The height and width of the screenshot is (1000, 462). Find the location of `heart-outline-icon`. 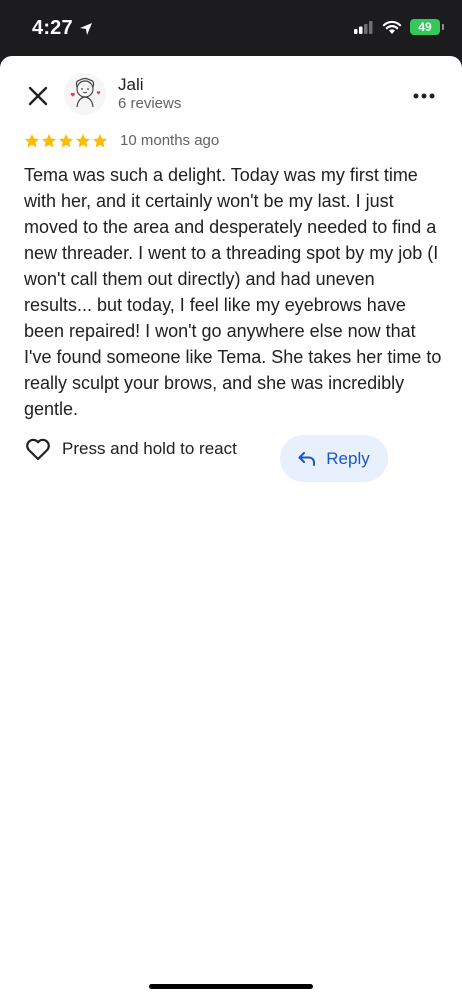

heart-outline-icon is located at coordinates (38, 449).